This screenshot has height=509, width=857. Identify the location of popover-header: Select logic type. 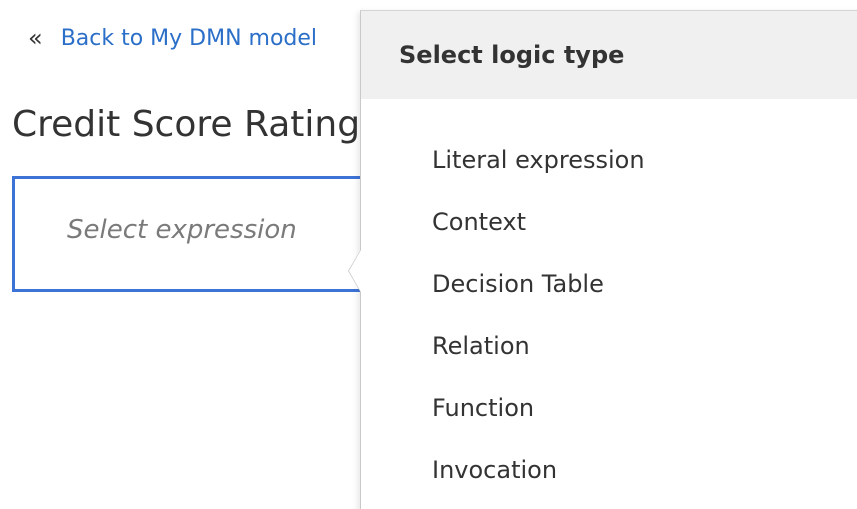
(609, 55).